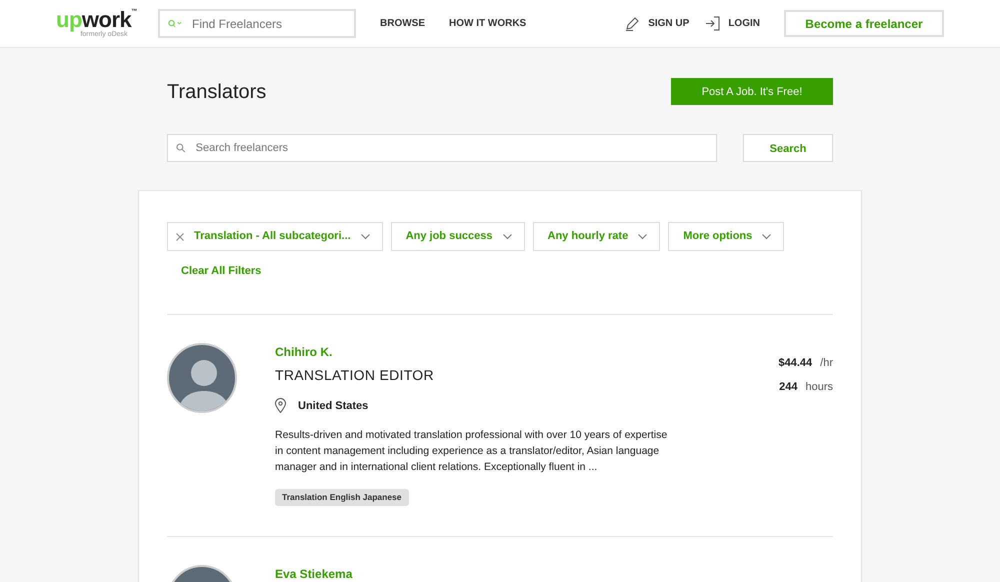 The image size is (1000, 582). What do you see at coordinates (864, 23) in the screenshot?
I see `become-freelancer-button: Become a freelancer` at bounding box center [864, 23].